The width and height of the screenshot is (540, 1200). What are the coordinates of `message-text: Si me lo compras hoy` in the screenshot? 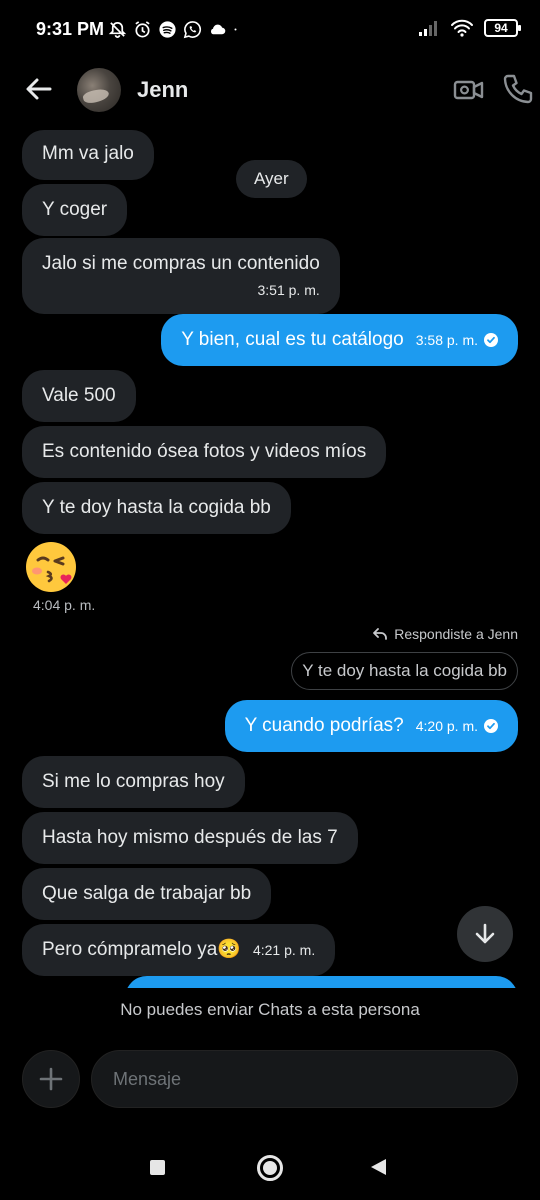 It's located at (133, 781).